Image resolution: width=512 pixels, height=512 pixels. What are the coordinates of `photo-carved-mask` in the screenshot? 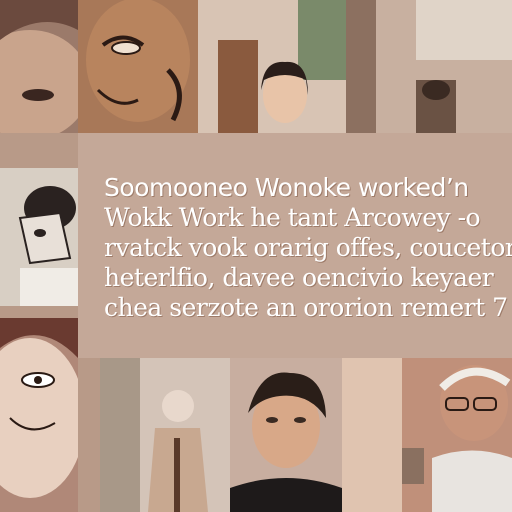 It's located at (138, 66).